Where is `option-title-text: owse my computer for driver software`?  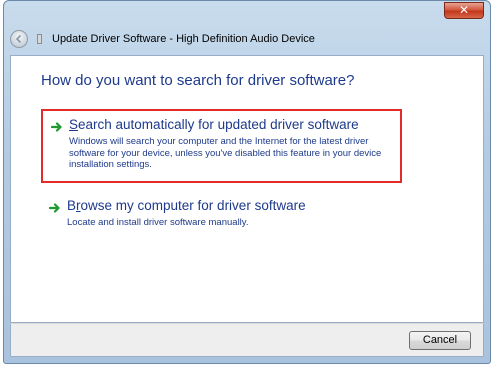 option-title-text: owse my computer for driver software is located at coordinates (193, 205).